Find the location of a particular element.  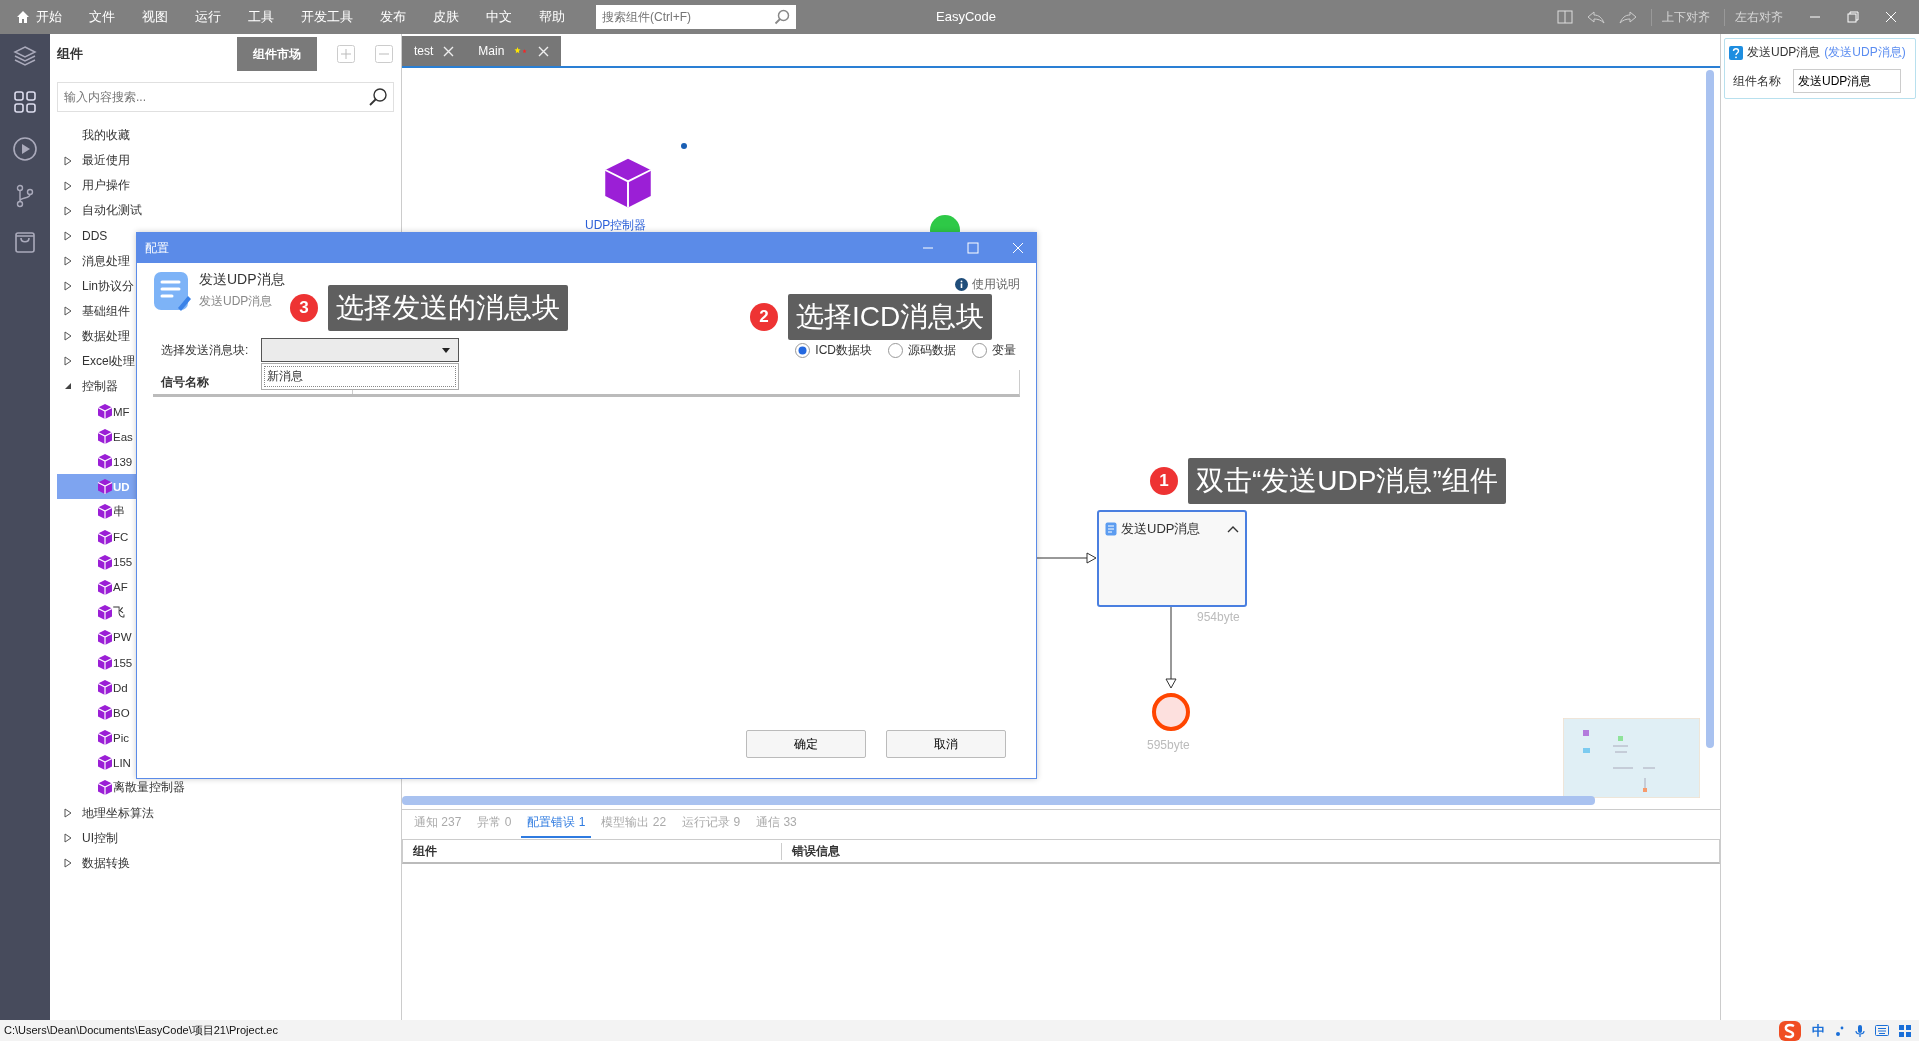

tree-item: Dd is located at coordinates (194, 688).